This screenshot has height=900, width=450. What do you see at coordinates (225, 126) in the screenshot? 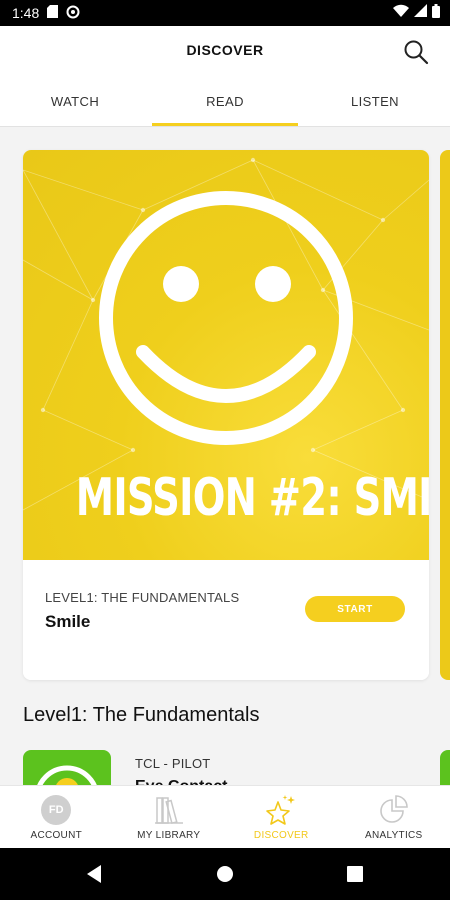
I see `header-divider` at bounding box center [225, 126].